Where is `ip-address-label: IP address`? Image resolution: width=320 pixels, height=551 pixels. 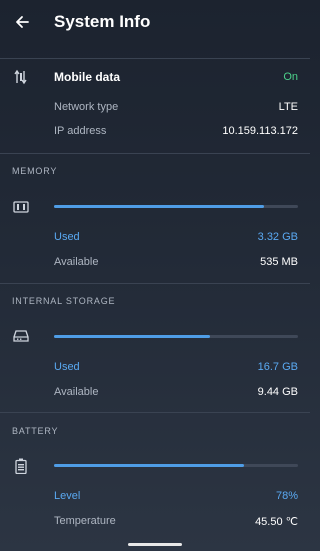 ip-address-label: IP address is located at coordinates (80, 131).